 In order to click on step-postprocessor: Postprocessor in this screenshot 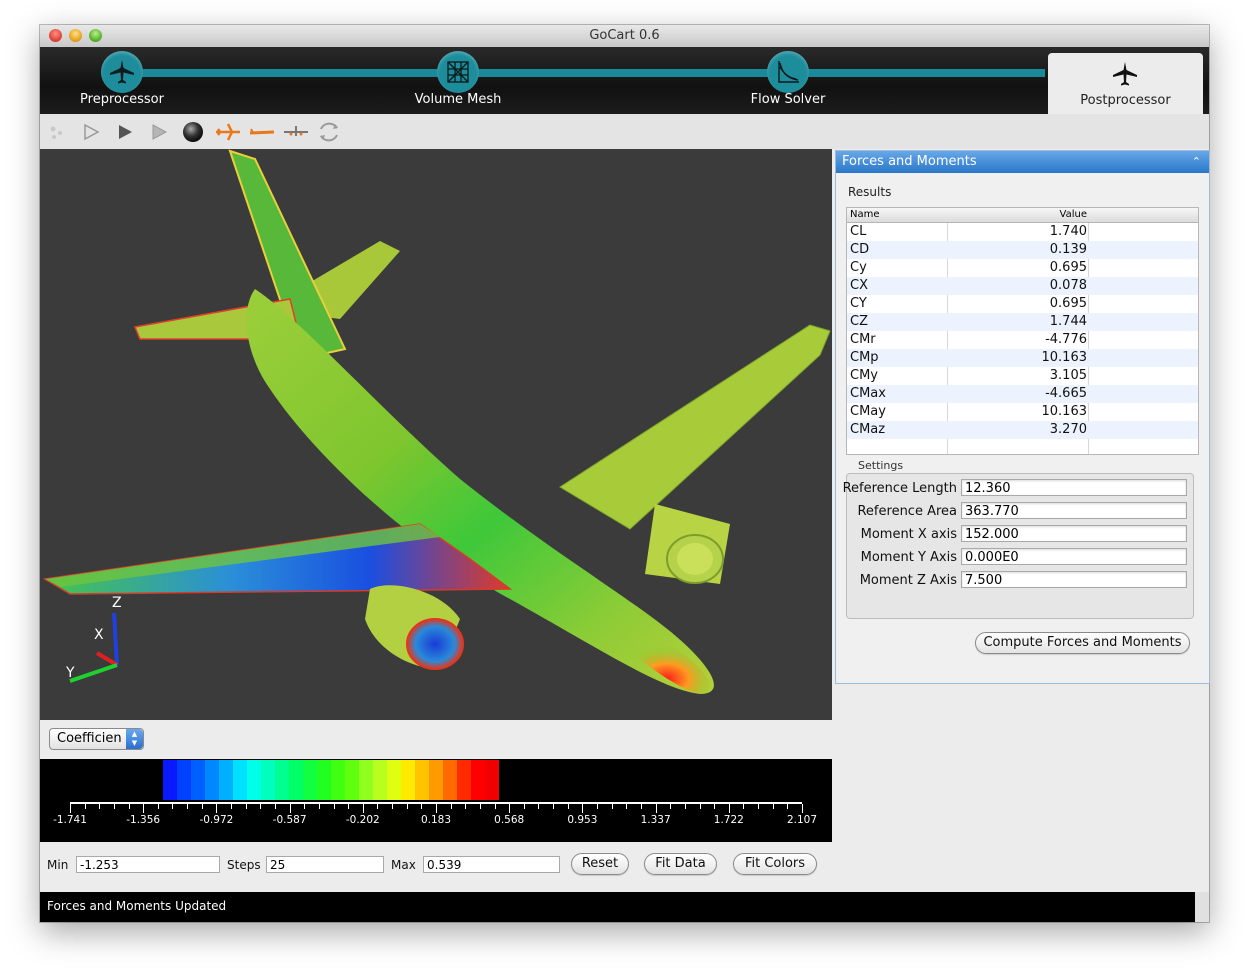, I will do `click(1125, 83)`.